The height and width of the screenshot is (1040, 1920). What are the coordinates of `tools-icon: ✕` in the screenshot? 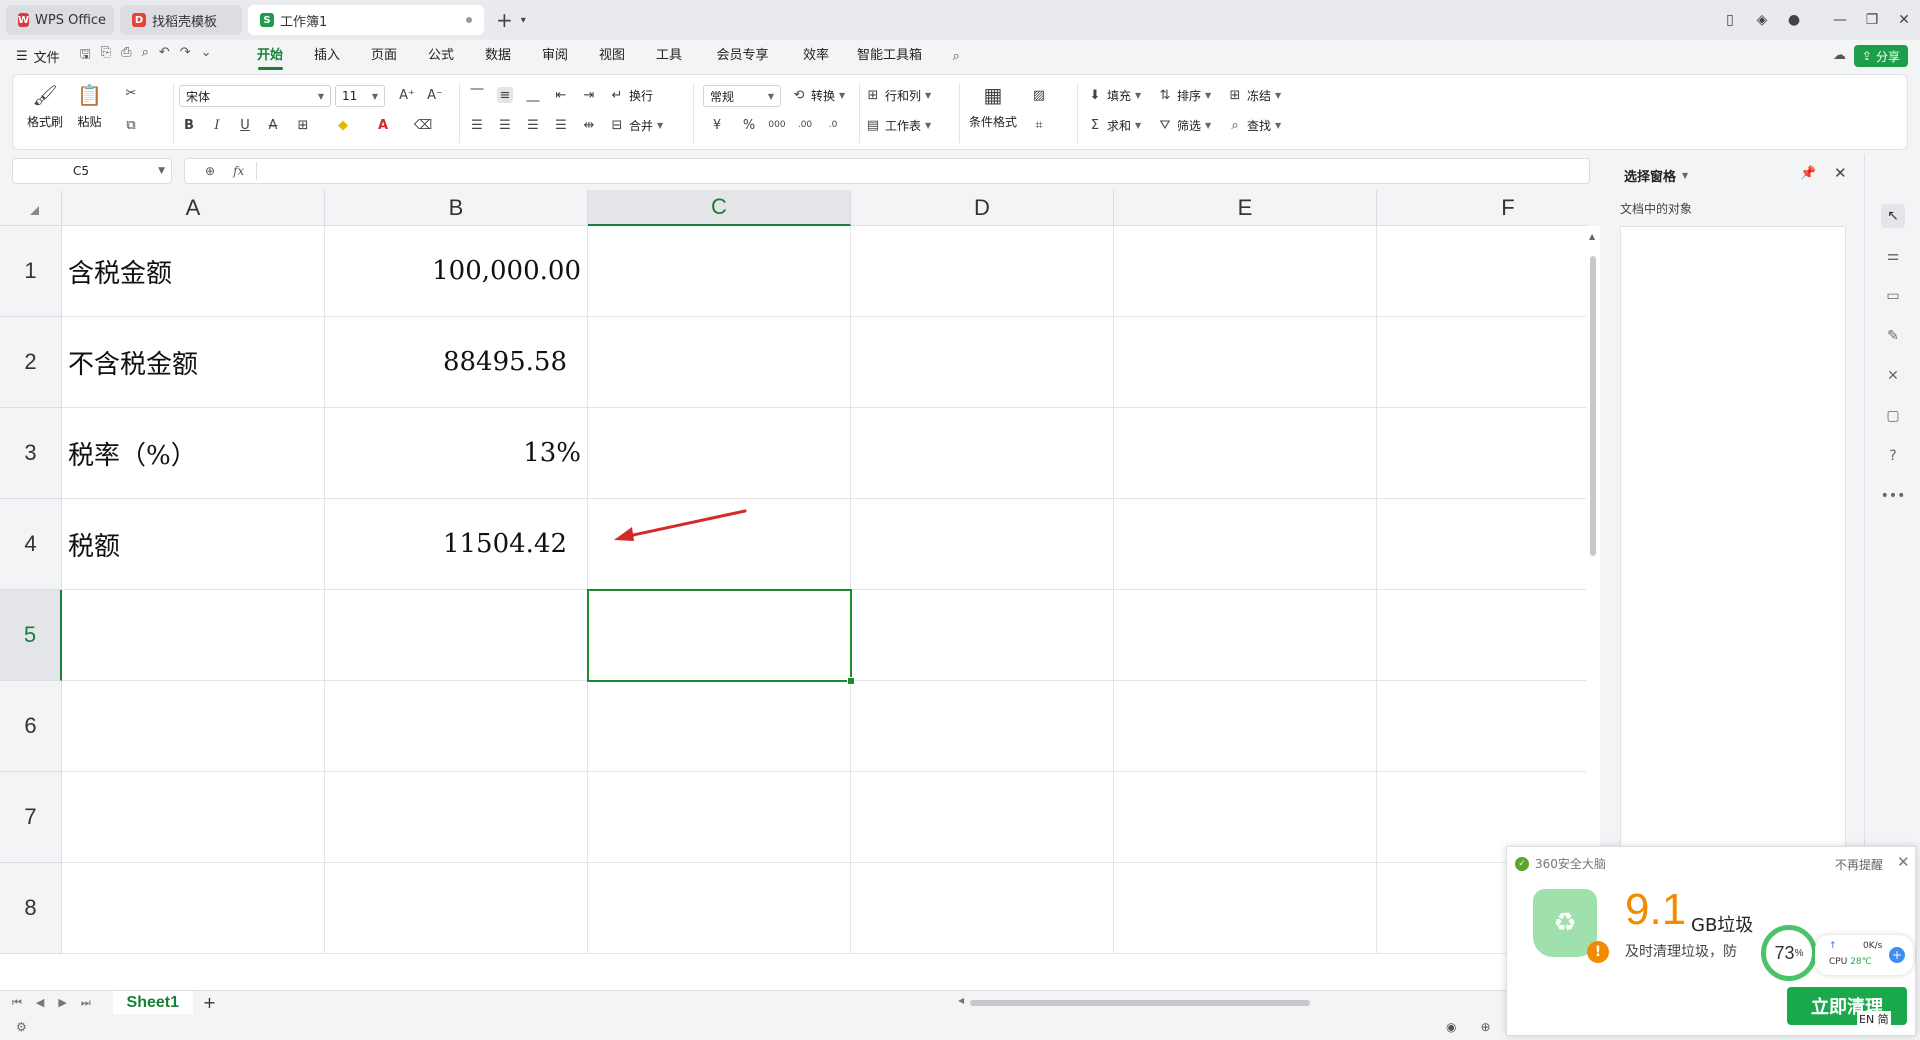 It's located at (1893, 376).